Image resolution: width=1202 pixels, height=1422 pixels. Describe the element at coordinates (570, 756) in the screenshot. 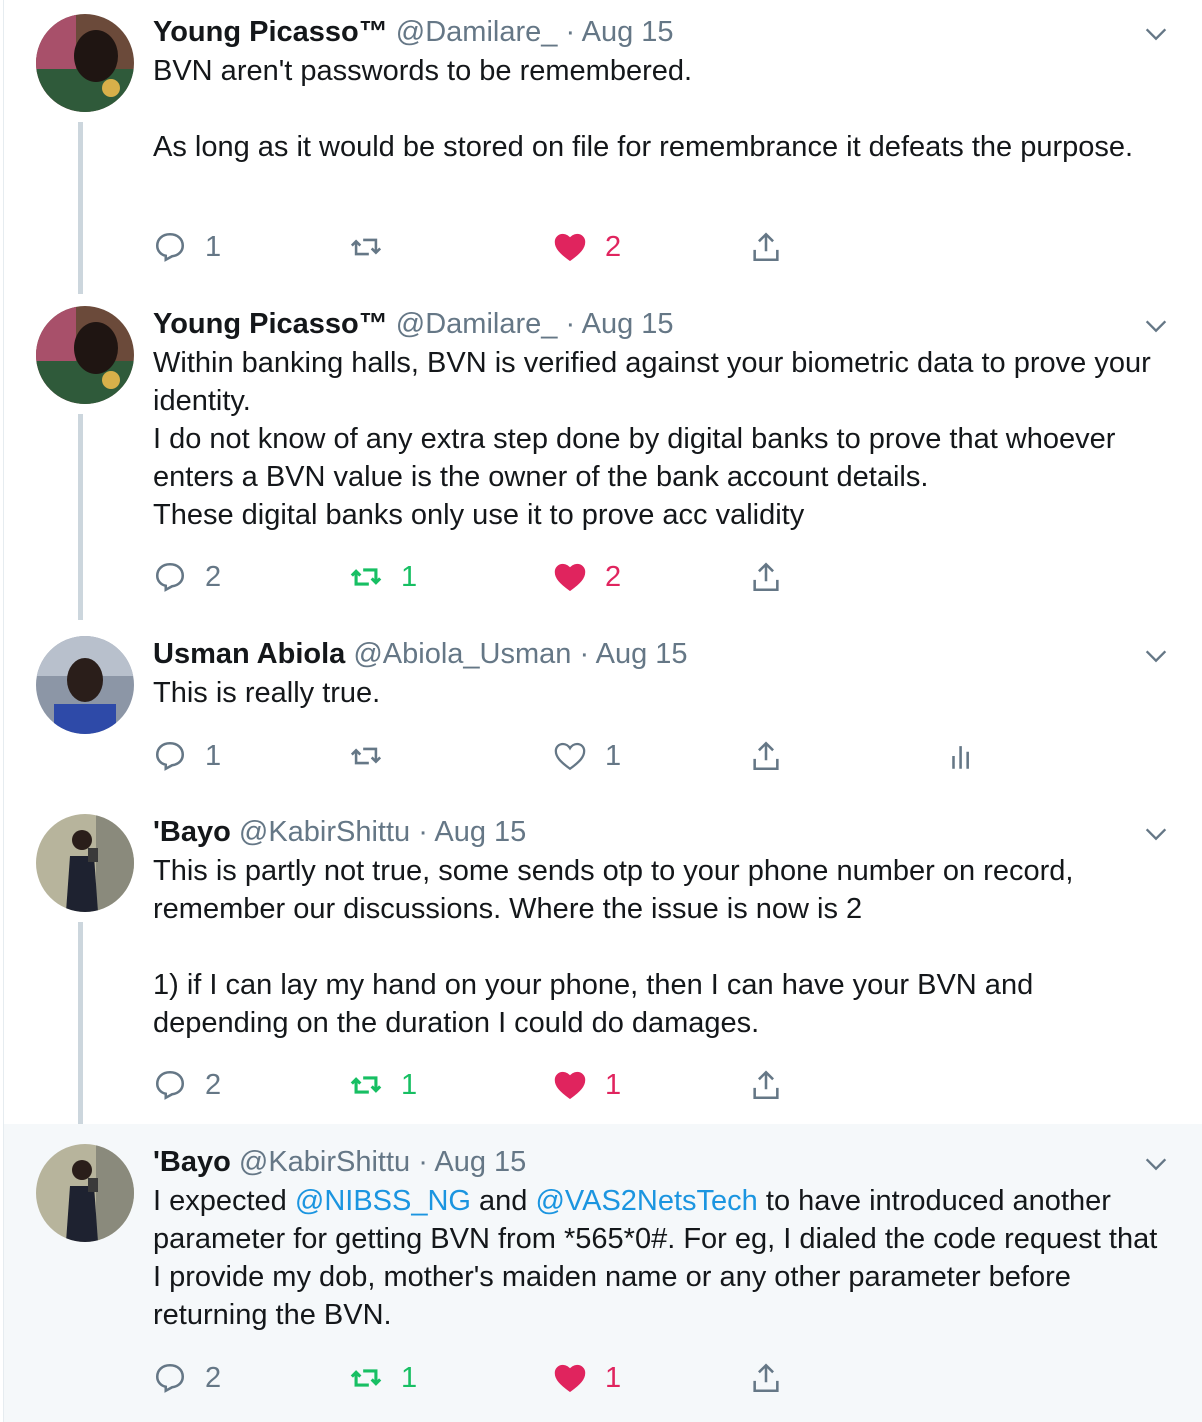

I see `heart-outline-icon` at that location.